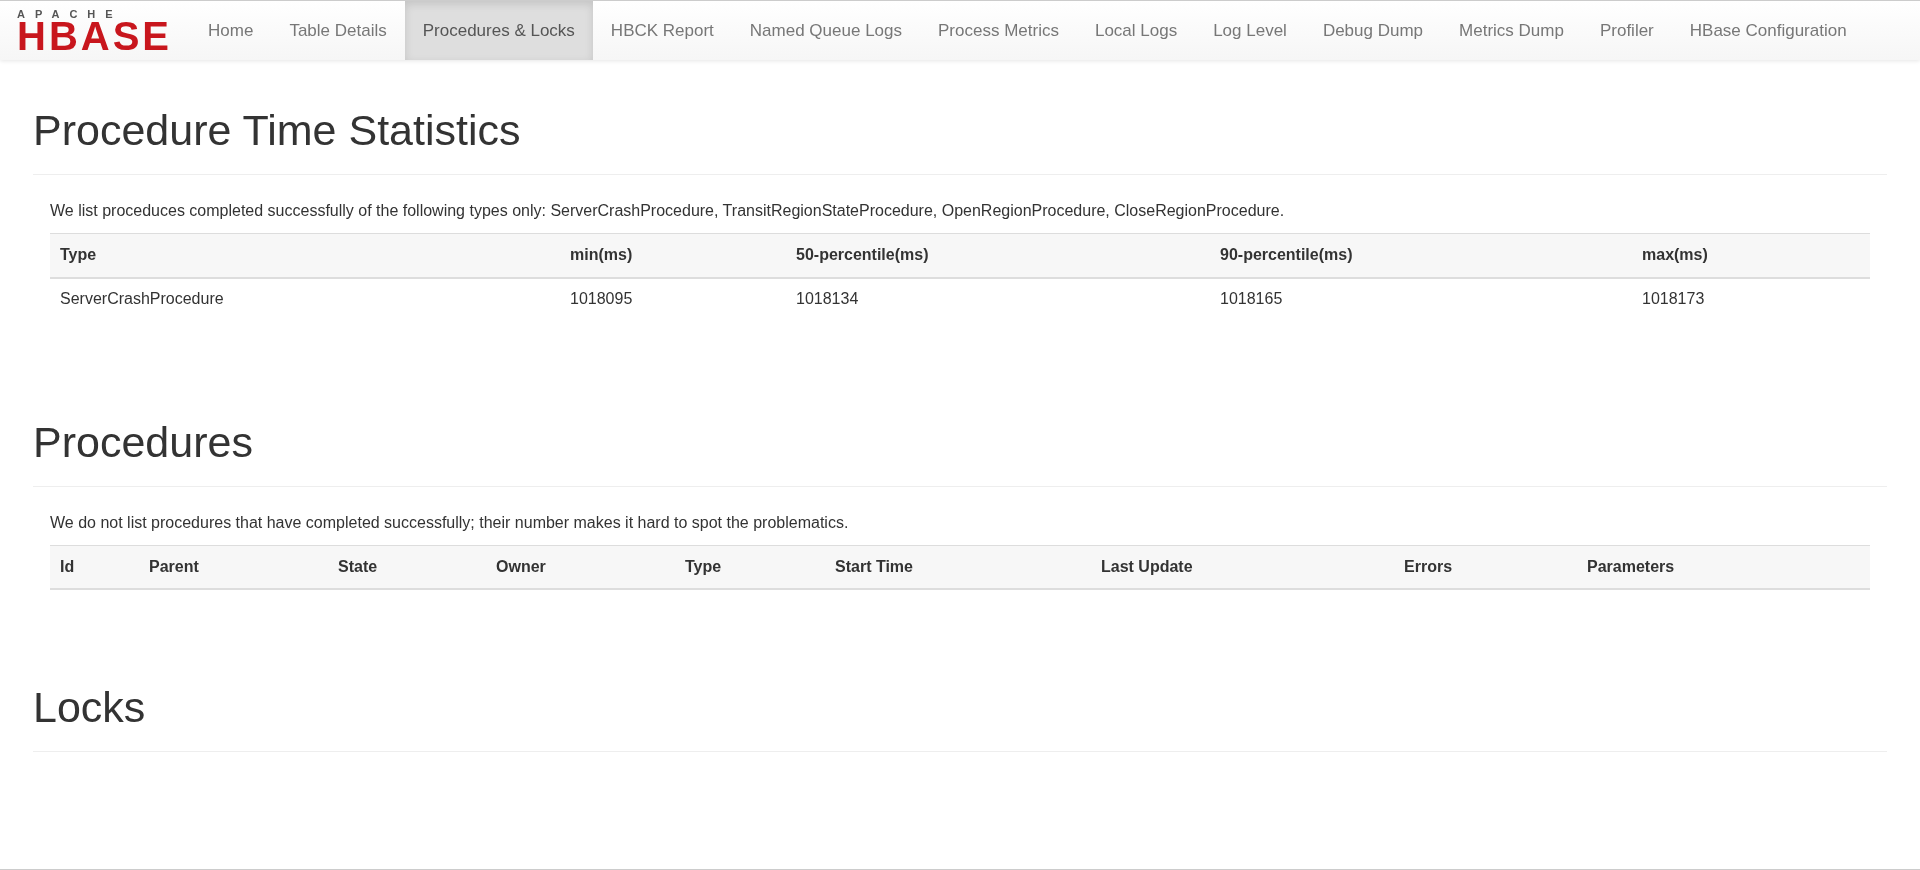 This screenshot has height=870, width=1920. Describe the element at coordinates (450, 522) in the screenshot. I see `section-note: We do not list procedures that have completed successfully; their number makes it hard to spot the problematics.` at that location.